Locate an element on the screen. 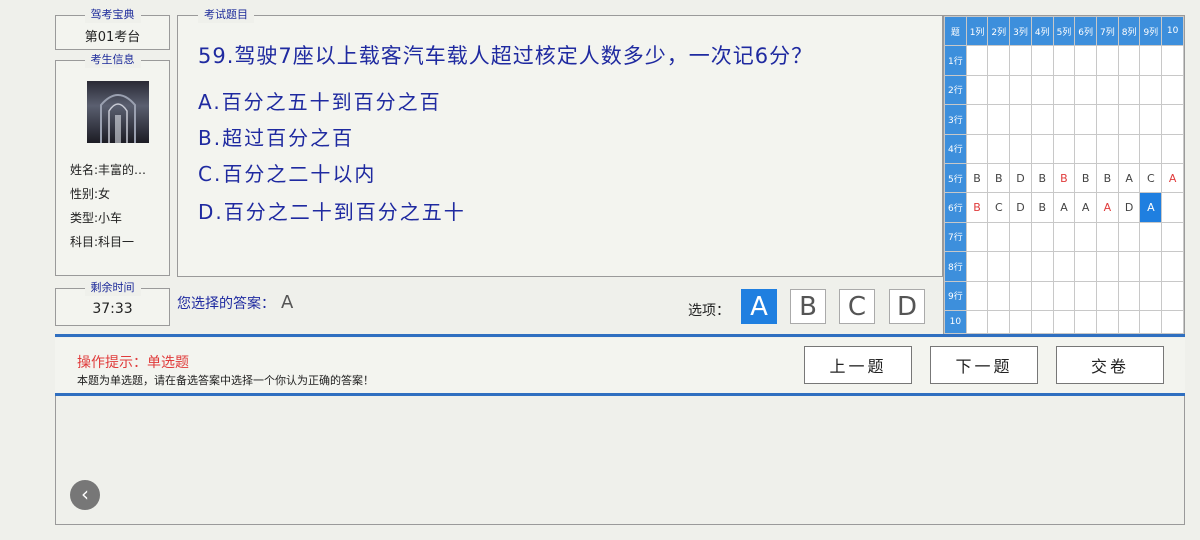 This screenshot has height=540, width=1200. answer-button-c: C is located at coordinates (857, 306).